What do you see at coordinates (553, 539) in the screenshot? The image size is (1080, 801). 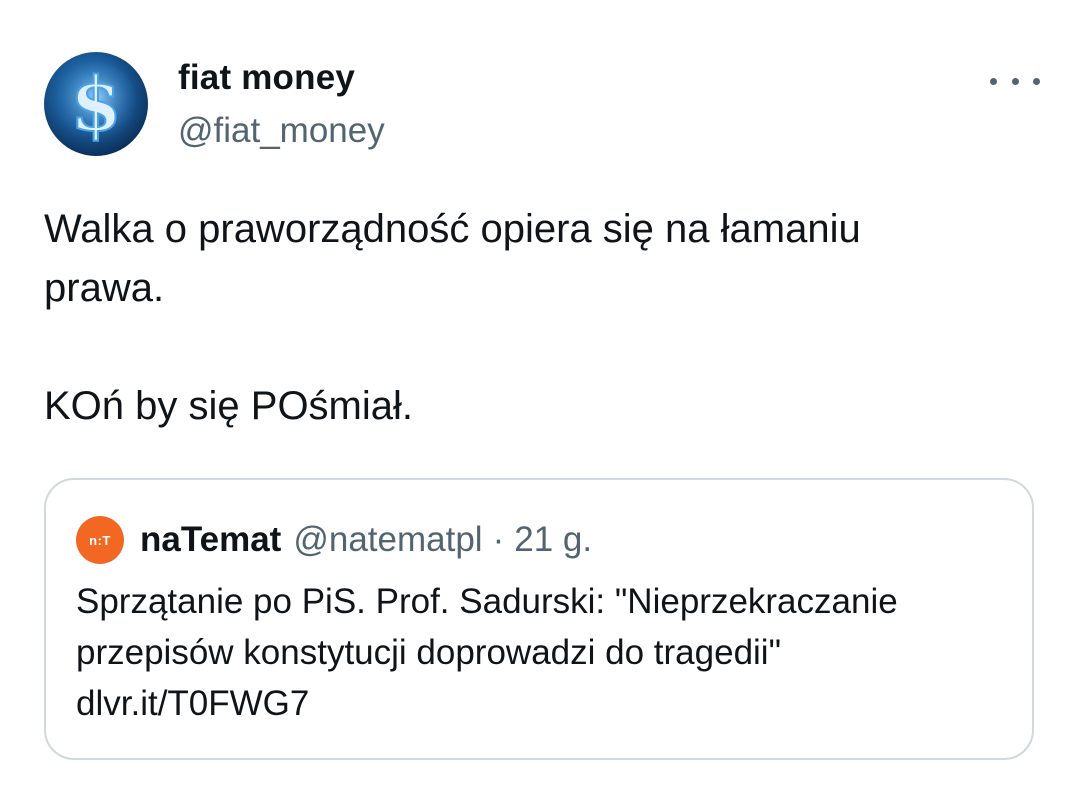 I see `quoted-tweet-timestamp: 21 g.` at bounding box center [553, 539].